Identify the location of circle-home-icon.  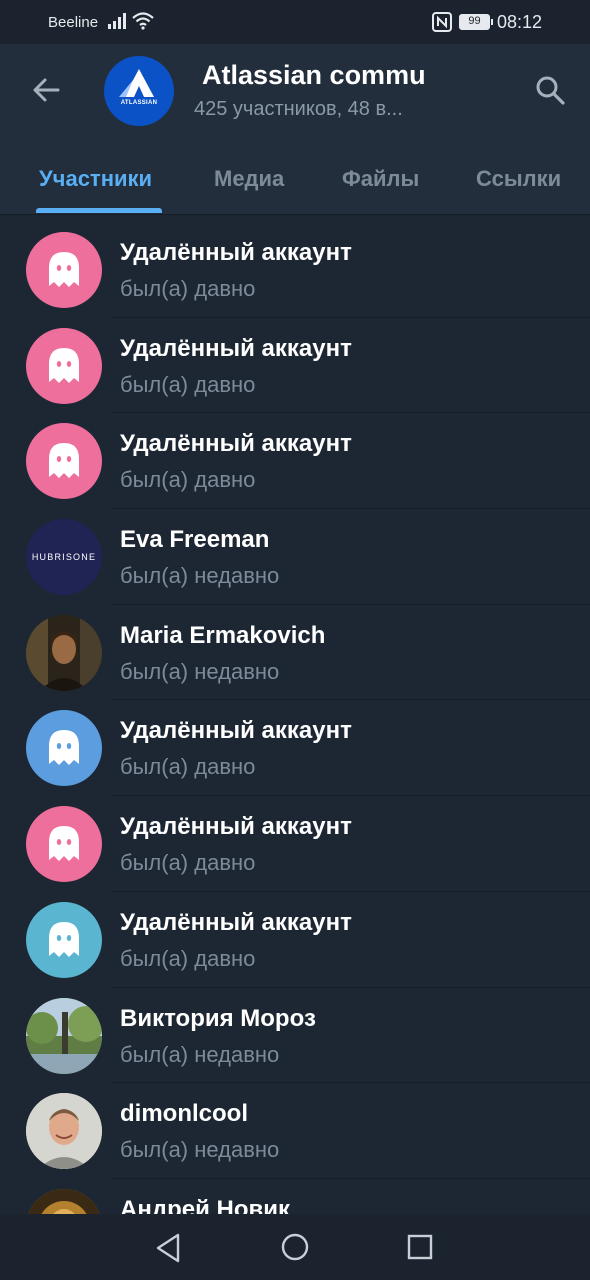
(295, 1247).